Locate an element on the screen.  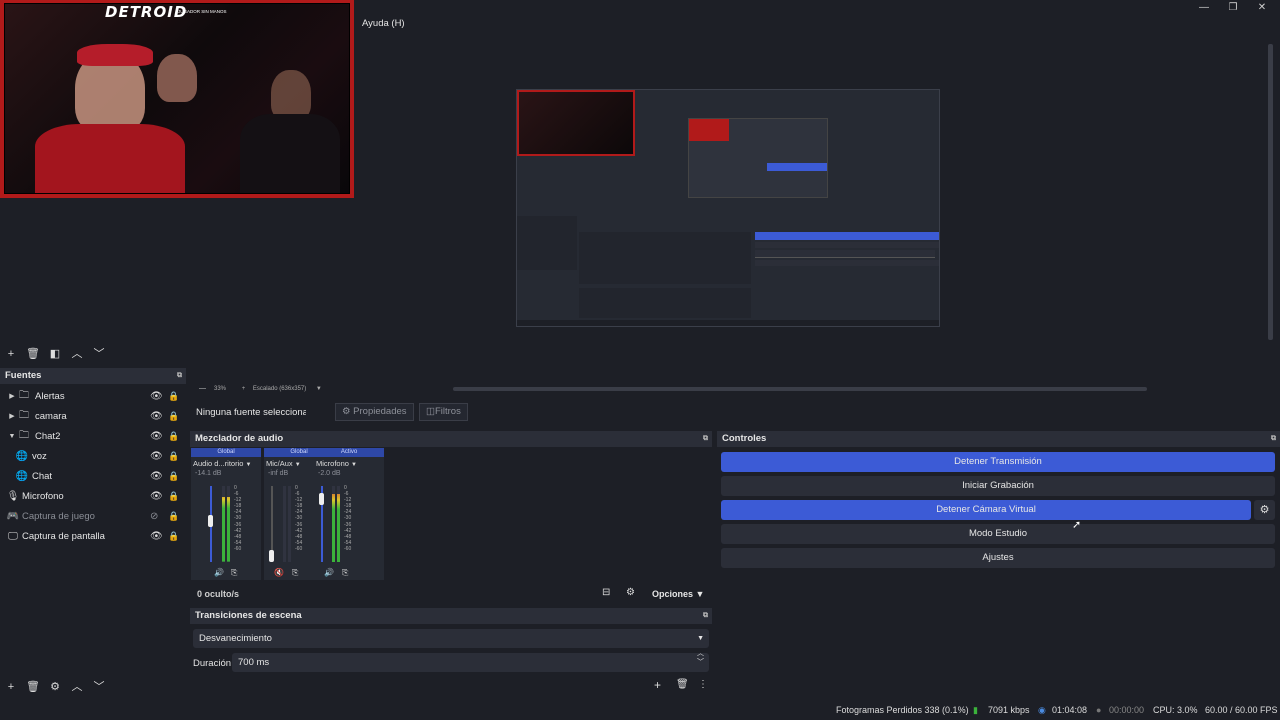
close-icon: ✕ is located at coordinates (1262, 8).